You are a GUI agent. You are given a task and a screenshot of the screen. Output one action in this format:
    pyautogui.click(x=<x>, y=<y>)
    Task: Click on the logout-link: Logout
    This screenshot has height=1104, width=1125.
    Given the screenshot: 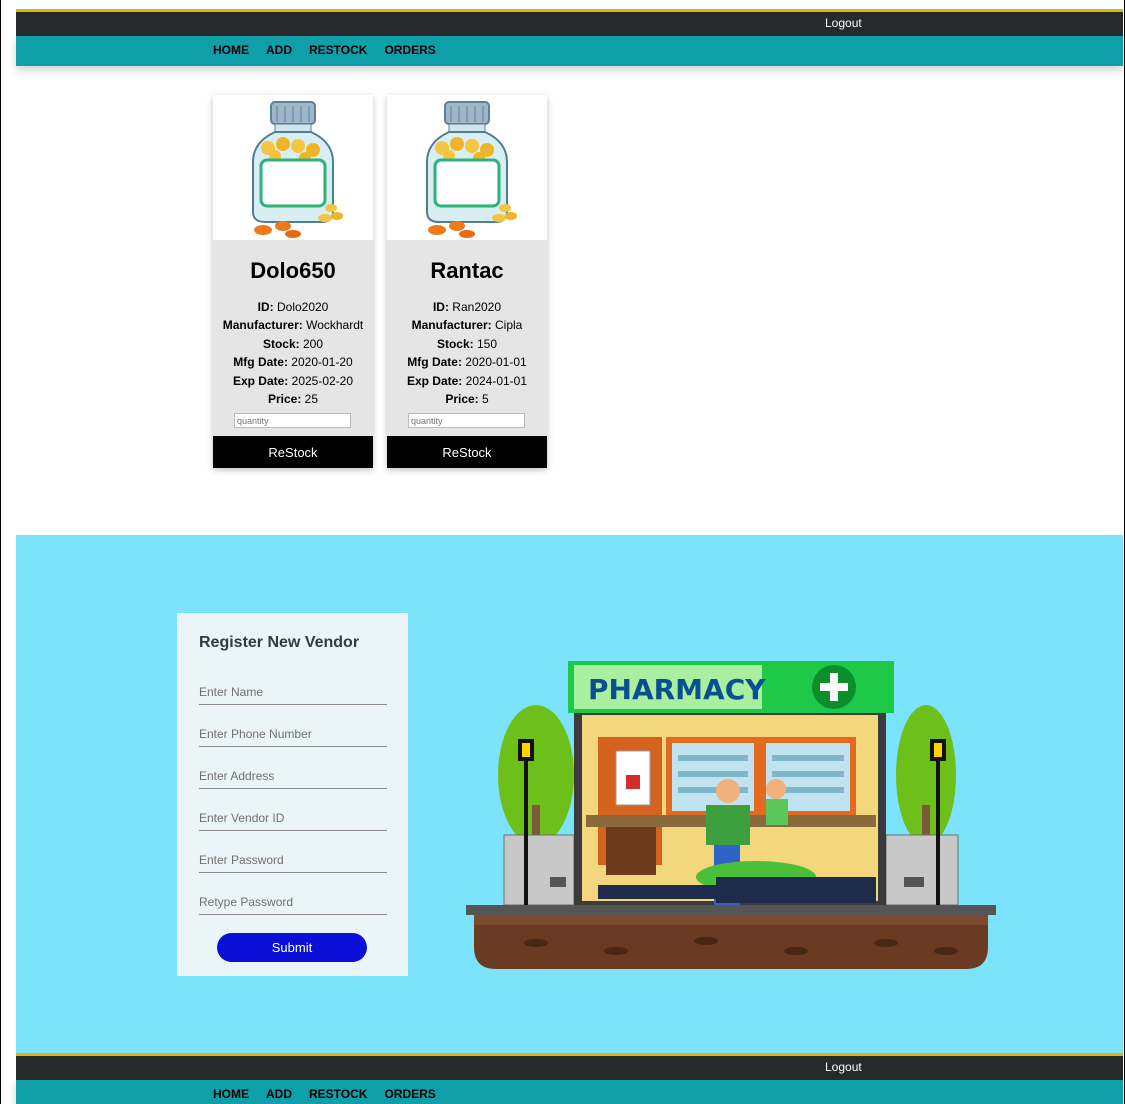 What is the action you would take?
    pyautogui.click(x=843, y=23)
    